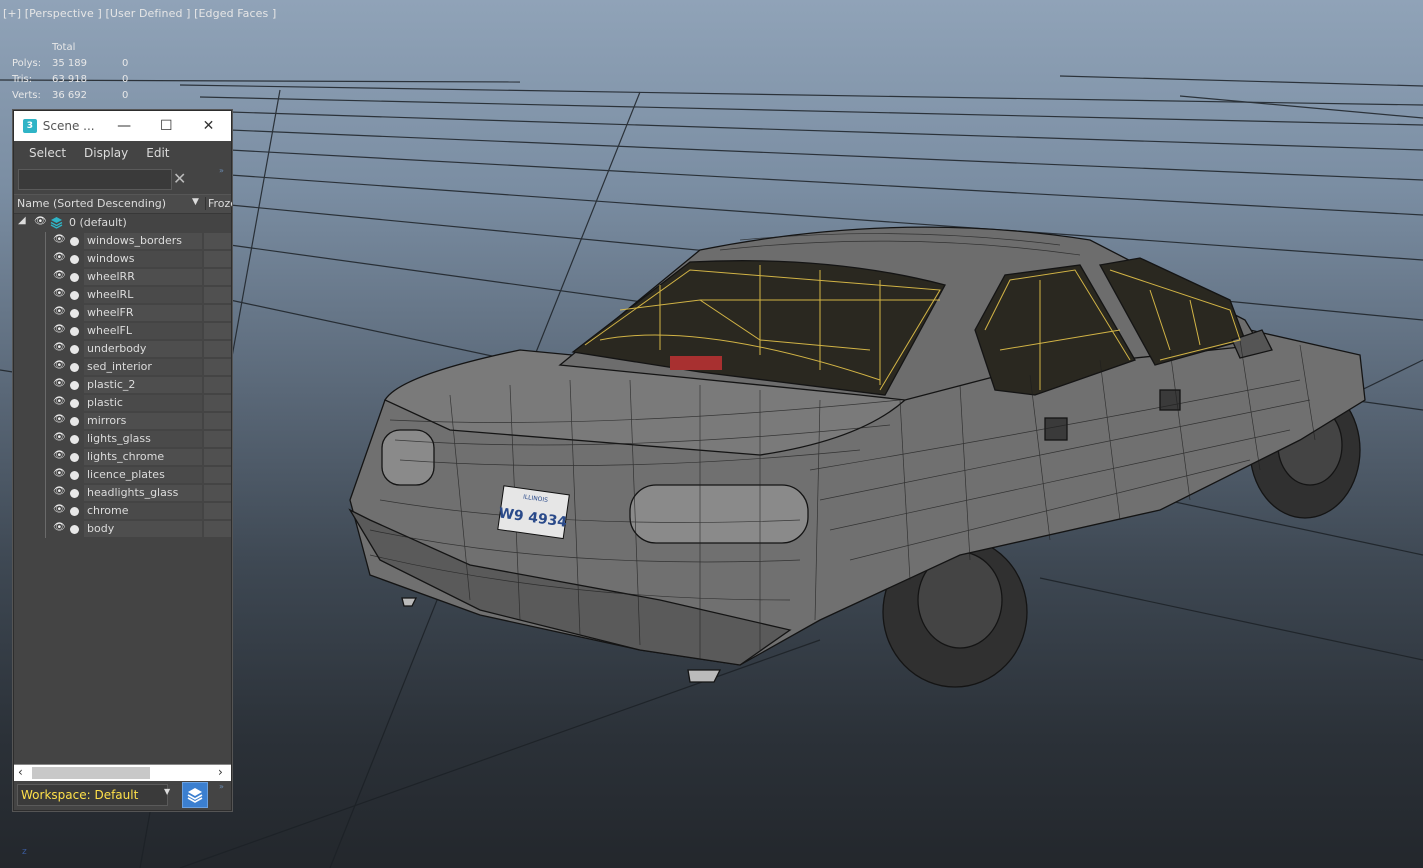 This screenshot has width=1423, height=868. I want to click on scene-object-row: 👁 body, so click(122, 529).